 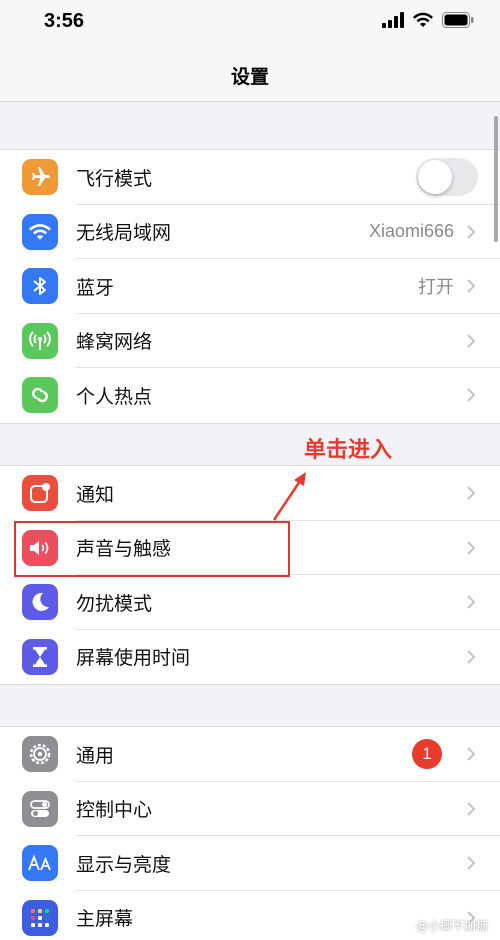 I want to click on page-title: 设置, so click(x=249, y=77).